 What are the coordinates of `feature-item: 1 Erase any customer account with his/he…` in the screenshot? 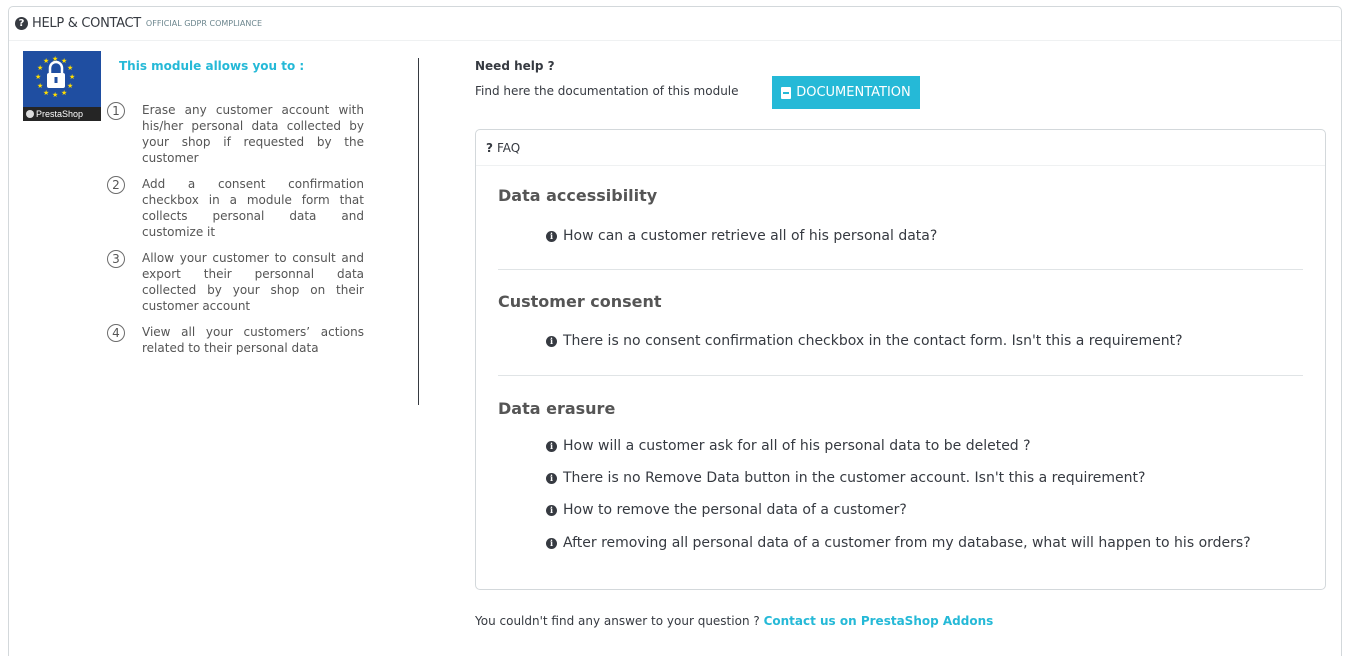 It's located at (237, 134).